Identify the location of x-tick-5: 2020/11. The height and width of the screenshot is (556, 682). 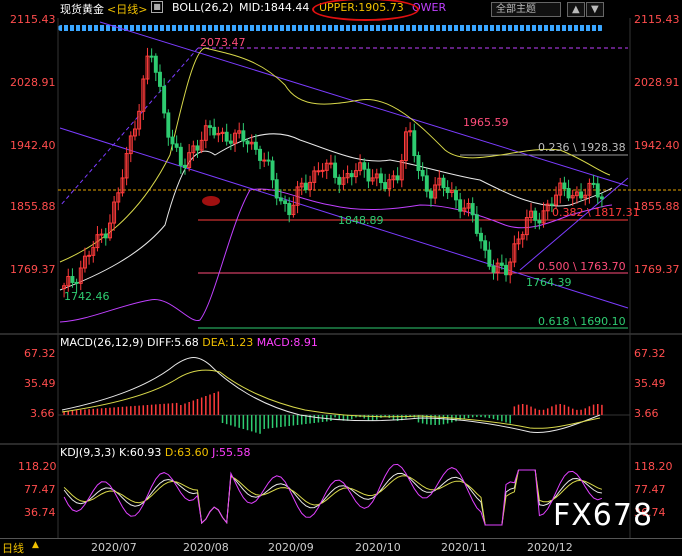
(464, 547).